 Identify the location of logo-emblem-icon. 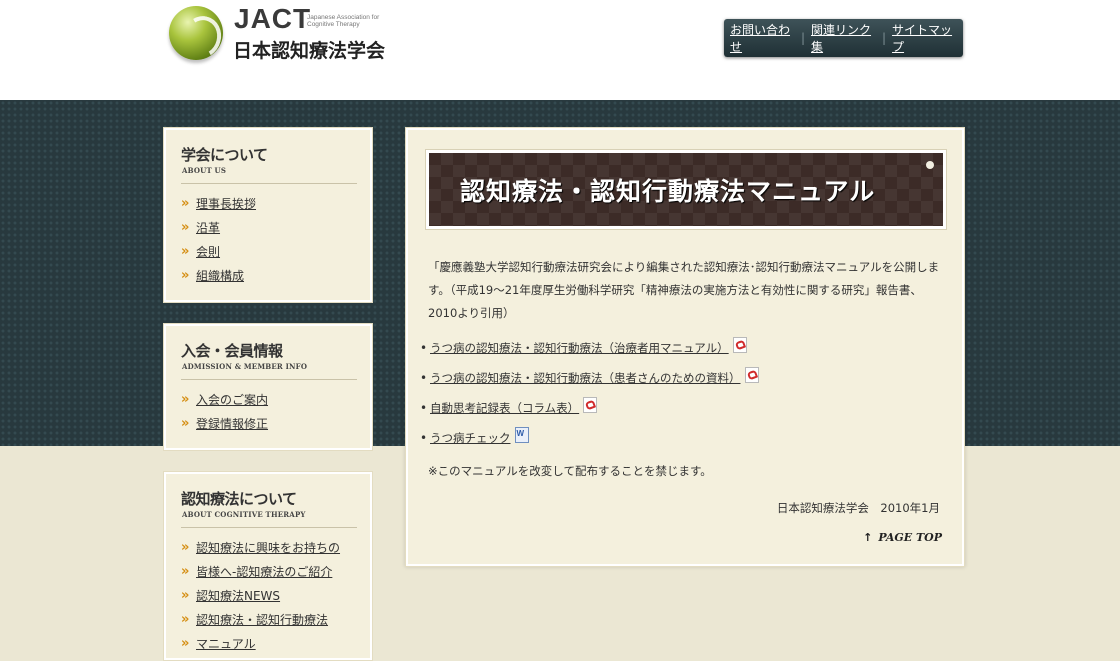
(196, 33).